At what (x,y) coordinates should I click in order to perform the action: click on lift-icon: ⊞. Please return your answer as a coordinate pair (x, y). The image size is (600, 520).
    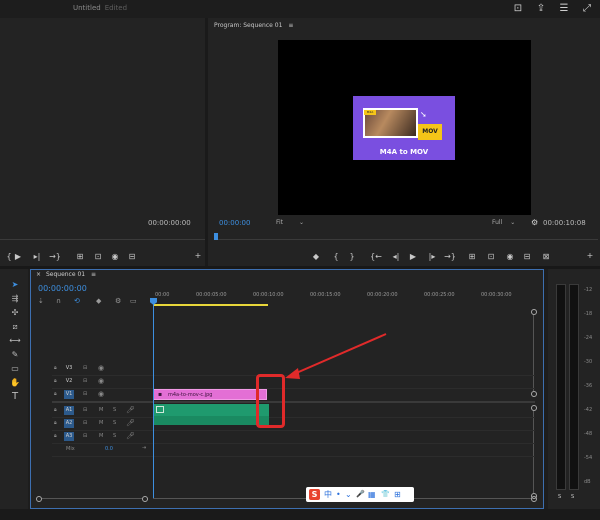
    Looking at the image, I should click on (472, 256).